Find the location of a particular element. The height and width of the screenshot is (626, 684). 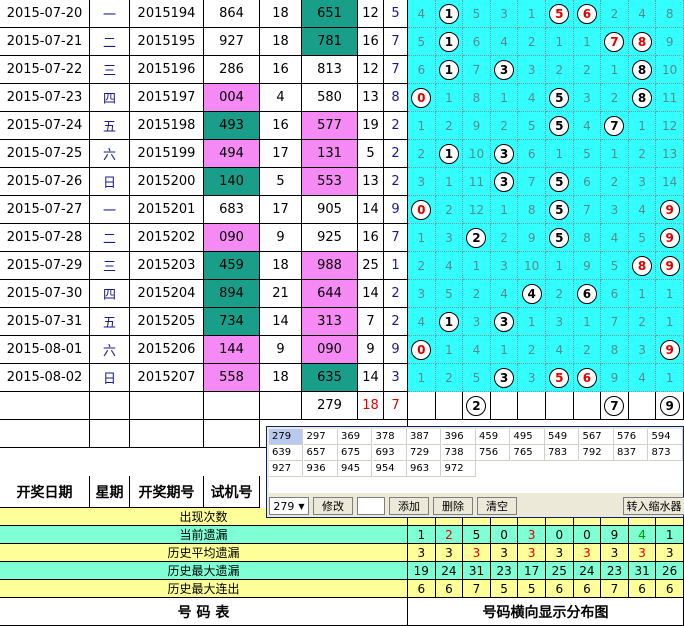

combo-cell: 378 is located at coordinates (389, 437).